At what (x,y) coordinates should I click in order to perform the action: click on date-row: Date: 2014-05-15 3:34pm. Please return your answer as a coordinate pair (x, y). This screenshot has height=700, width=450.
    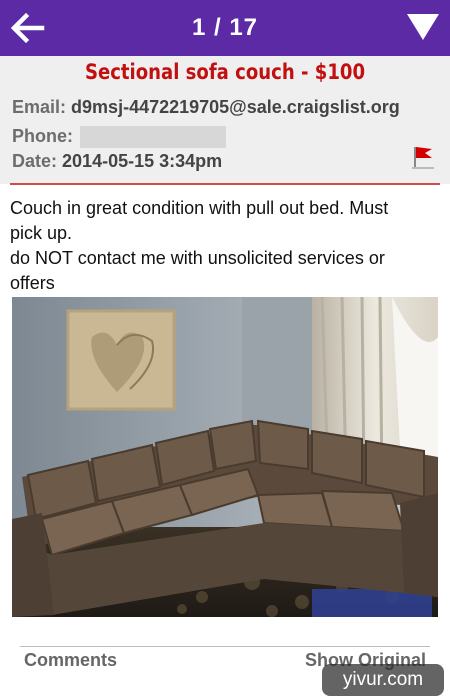
    Looking at the image, I should click on (117, 161).